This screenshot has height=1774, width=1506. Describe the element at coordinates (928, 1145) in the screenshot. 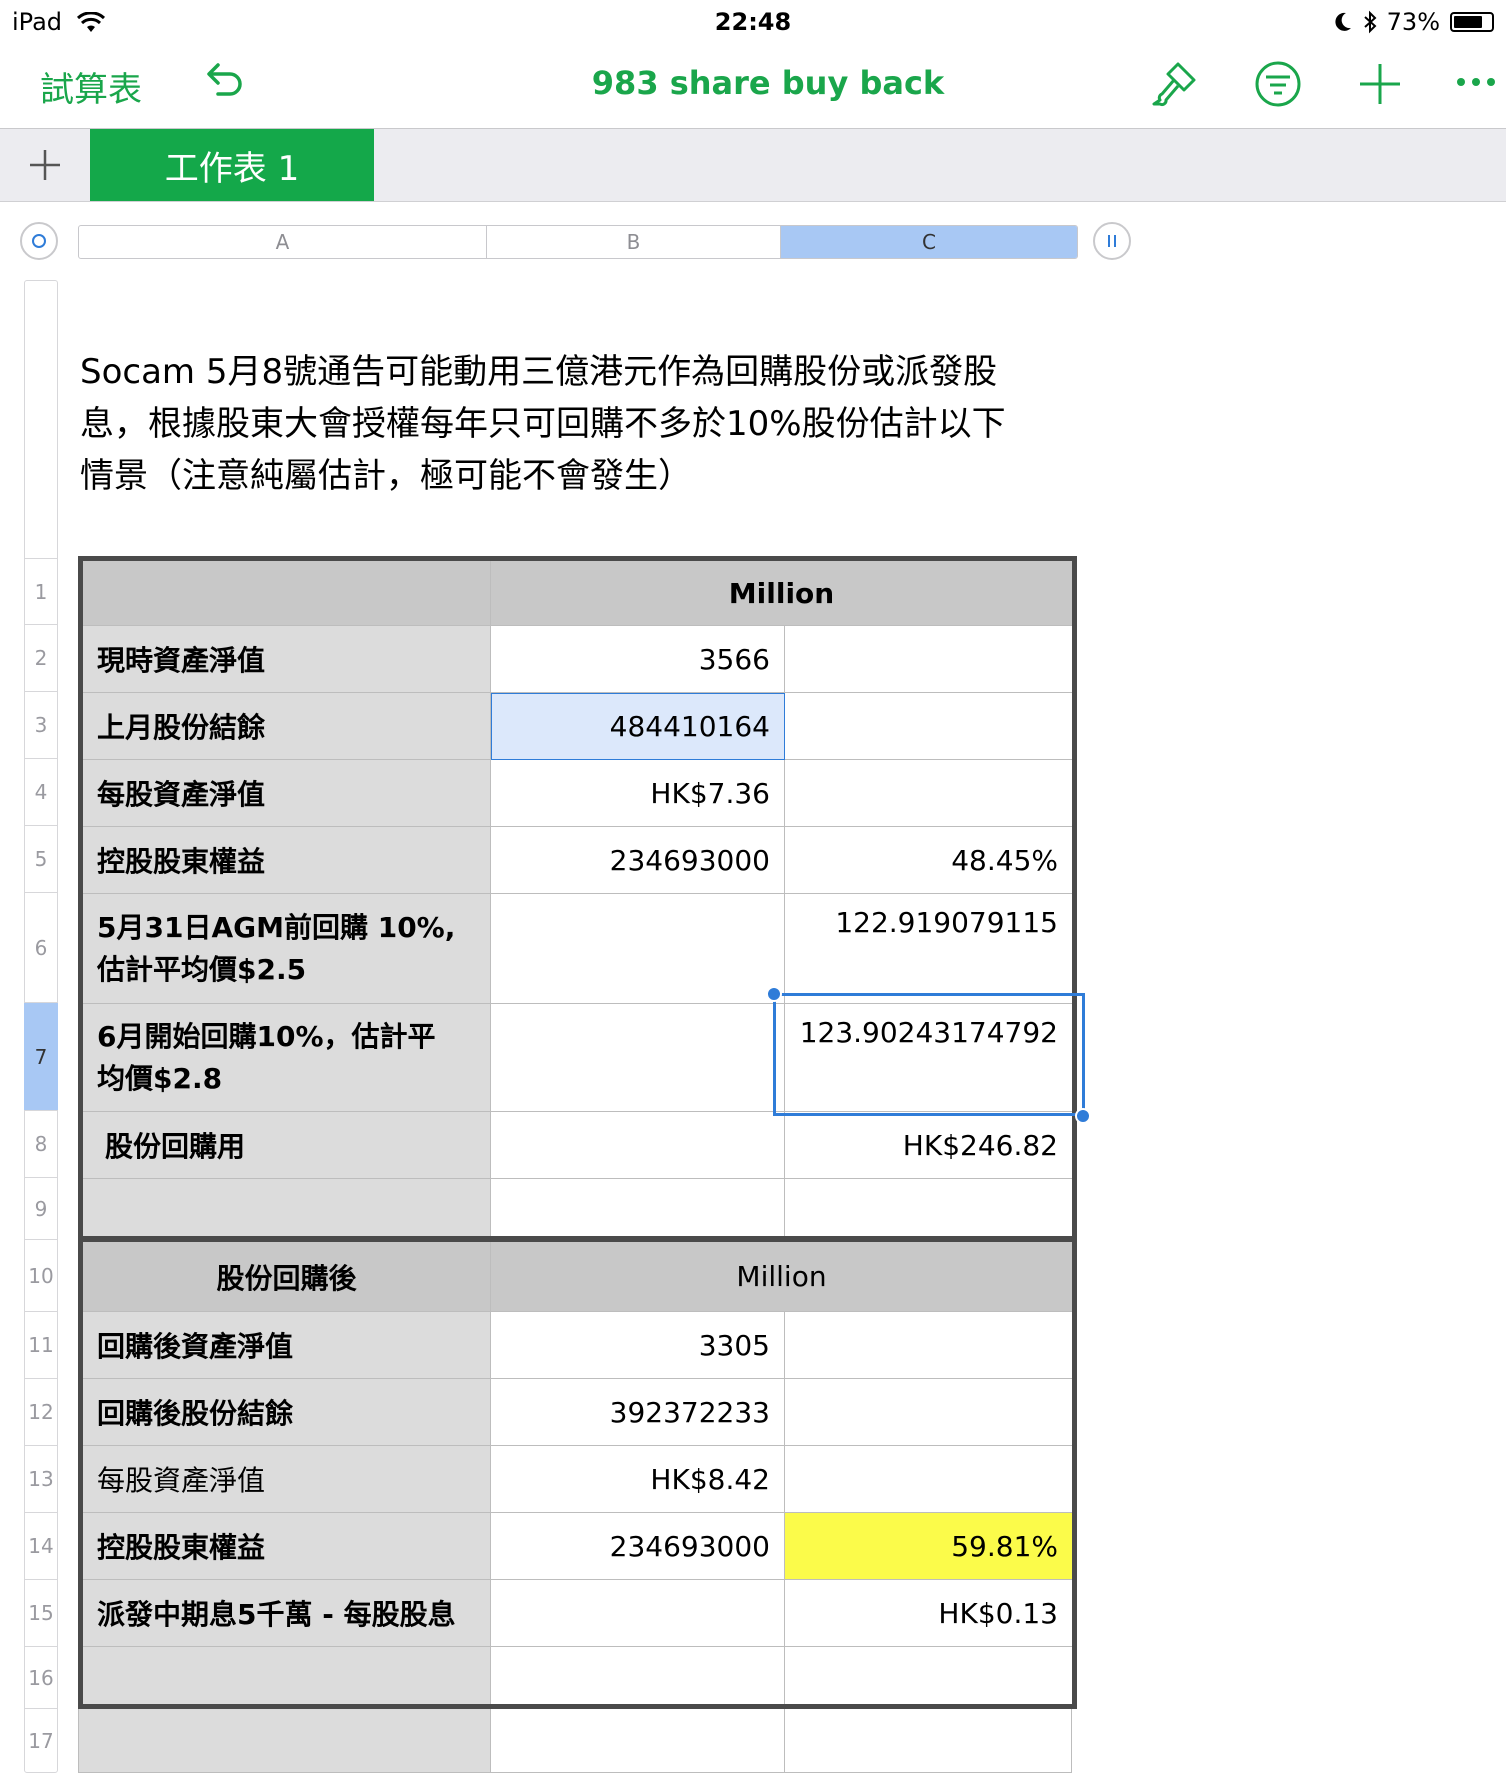

I see `cell-c8: HK$246.82` at that location.